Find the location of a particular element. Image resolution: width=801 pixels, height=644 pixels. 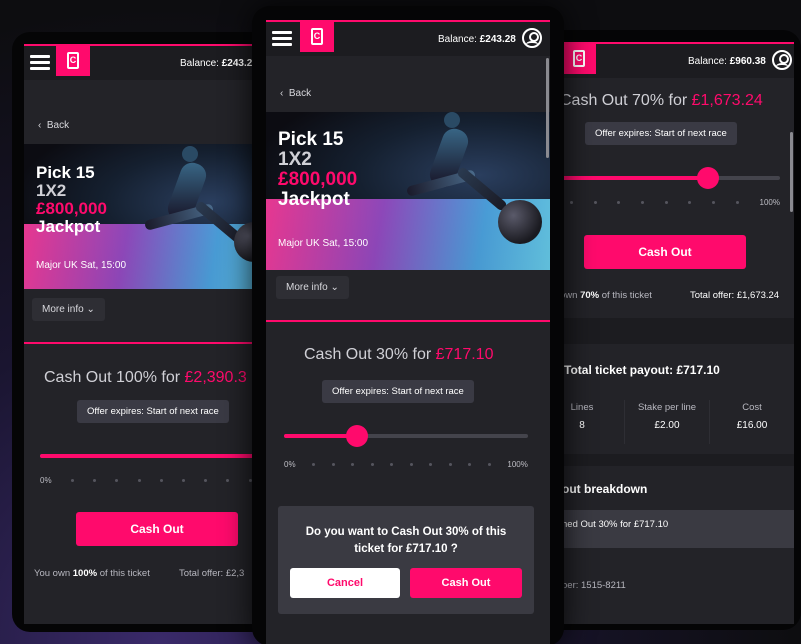

cashout-title: Cash Out 100% for £2,390.3 is located at coordinates (145, 377).